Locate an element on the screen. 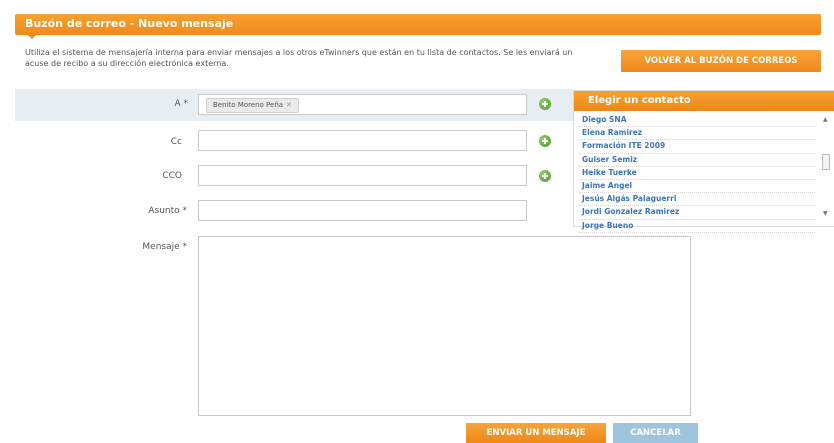  scrollbar-thumb is located at coordinates (826, 162).